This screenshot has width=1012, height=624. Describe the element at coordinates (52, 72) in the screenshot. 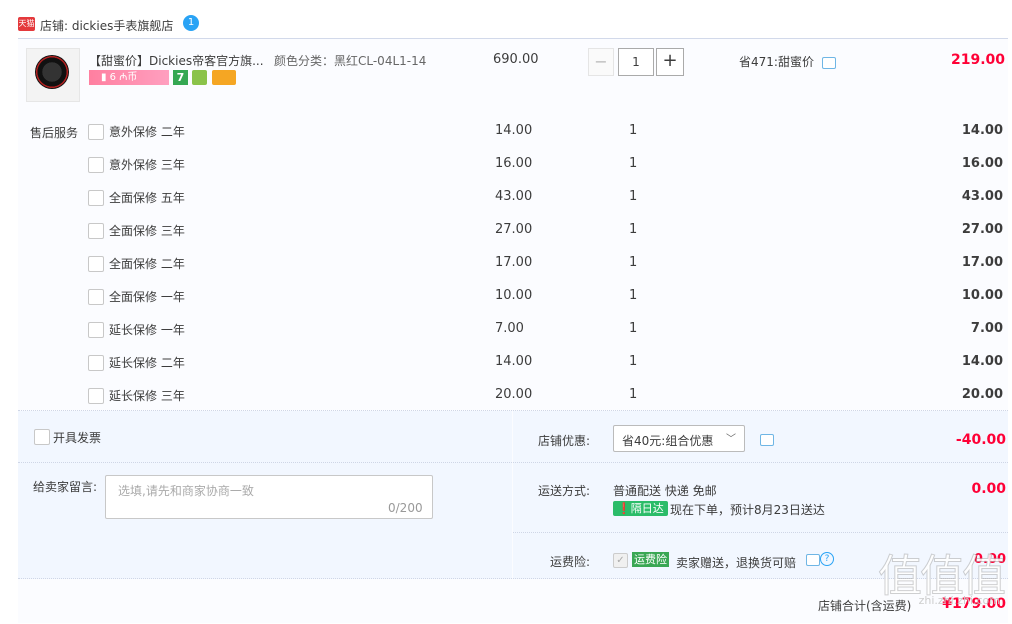

I see `watch-image` at that location.